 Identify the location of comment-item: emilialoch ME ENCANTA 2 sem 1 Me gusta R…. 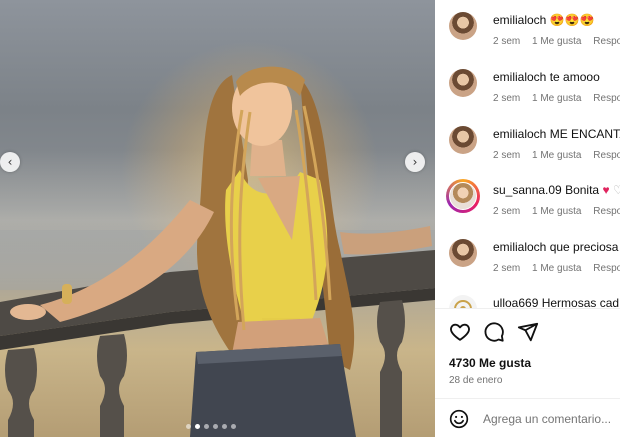
(527, 141).